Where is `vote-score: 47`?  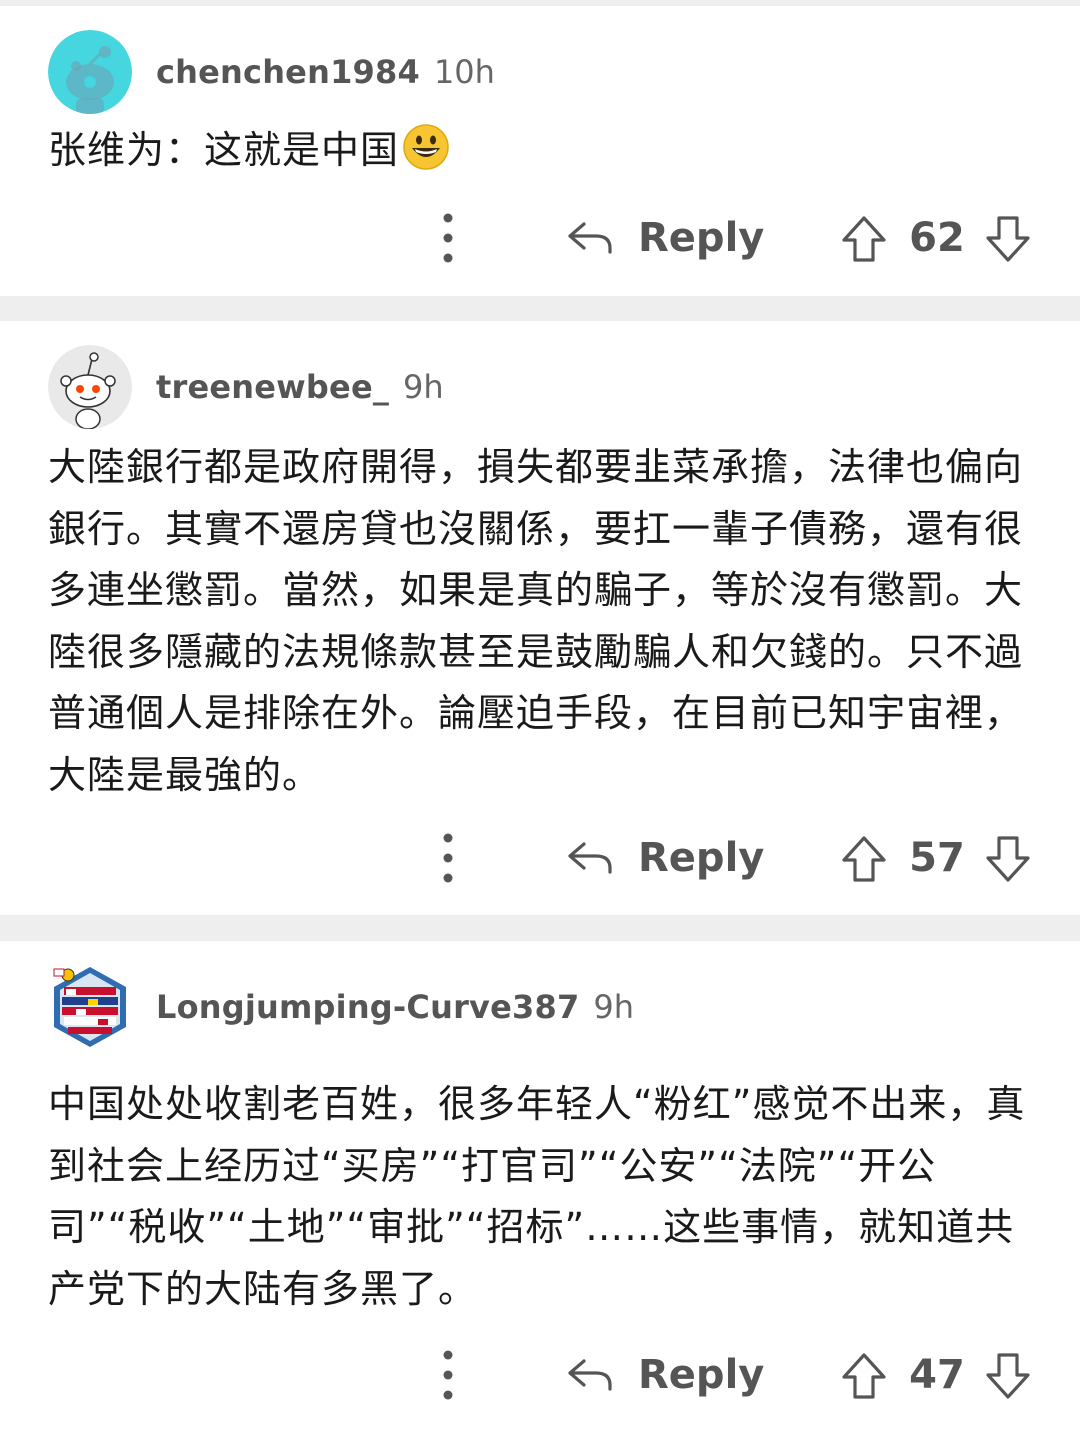
vote-score: 47 is located at coordinates (937, 1375).